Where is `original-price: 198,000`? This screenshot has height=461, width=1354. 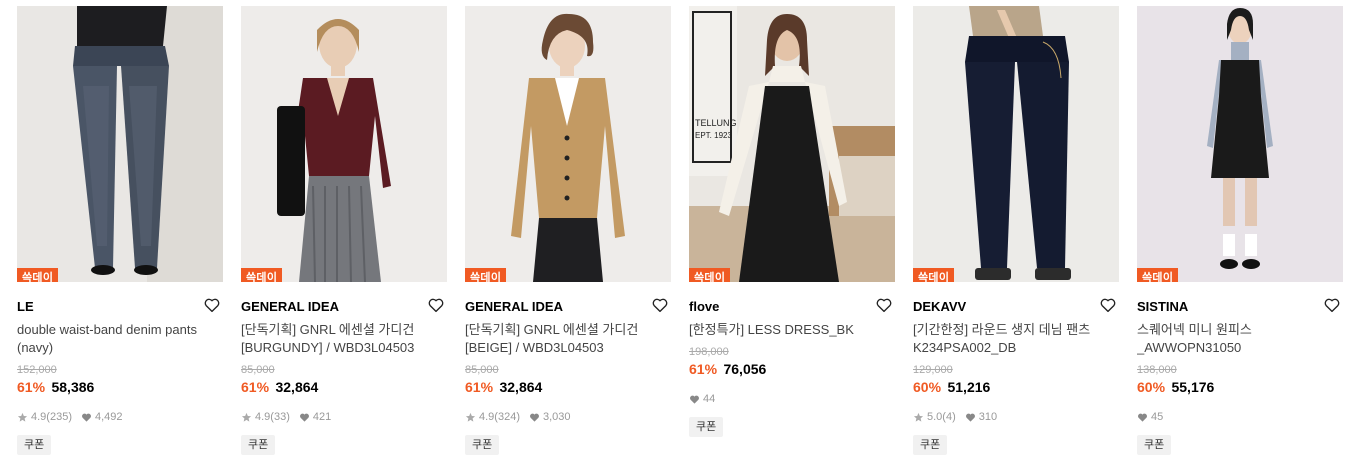 original-price: 198,000 is located at coordinates (709, 352).